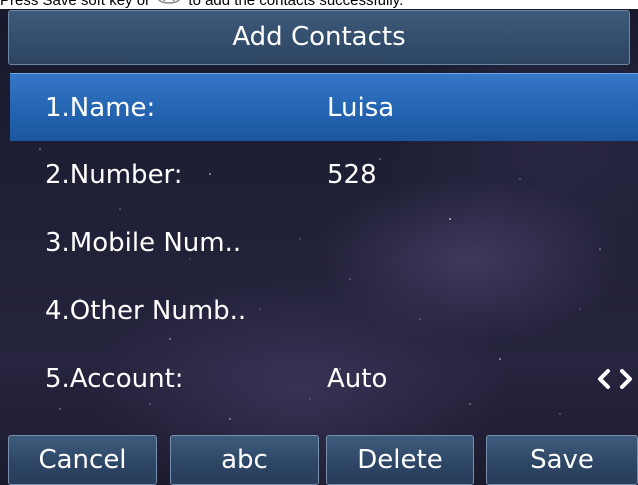 The image size is (638, 485). Describe the element at coordinates (324, 311) in the screenshot. I see `field-row-other-number: 4.Other Numb..` at that location.